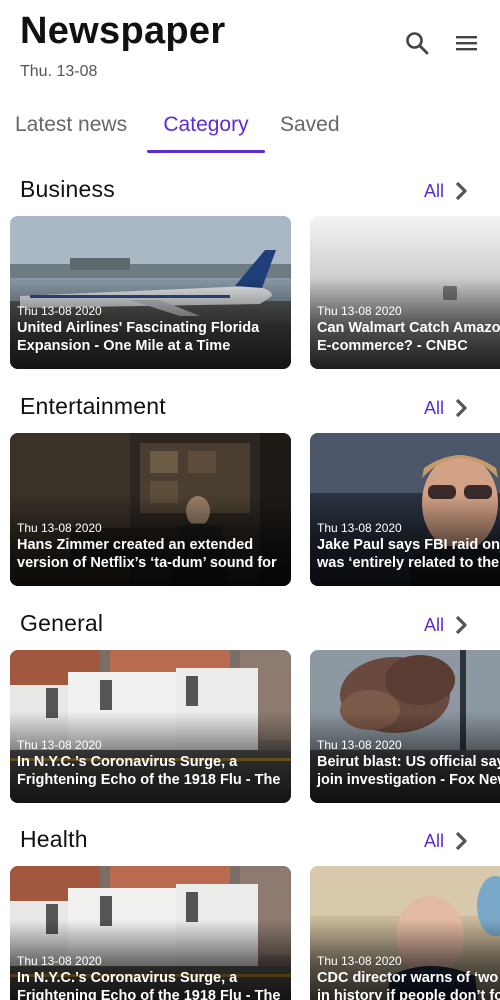 The image size is (500, 1000). What do you see at coordinates (135, 545) in the screenshot?
I see `article-title-line: Hans Zimmer created an extended` at bounding box center [135, 545].